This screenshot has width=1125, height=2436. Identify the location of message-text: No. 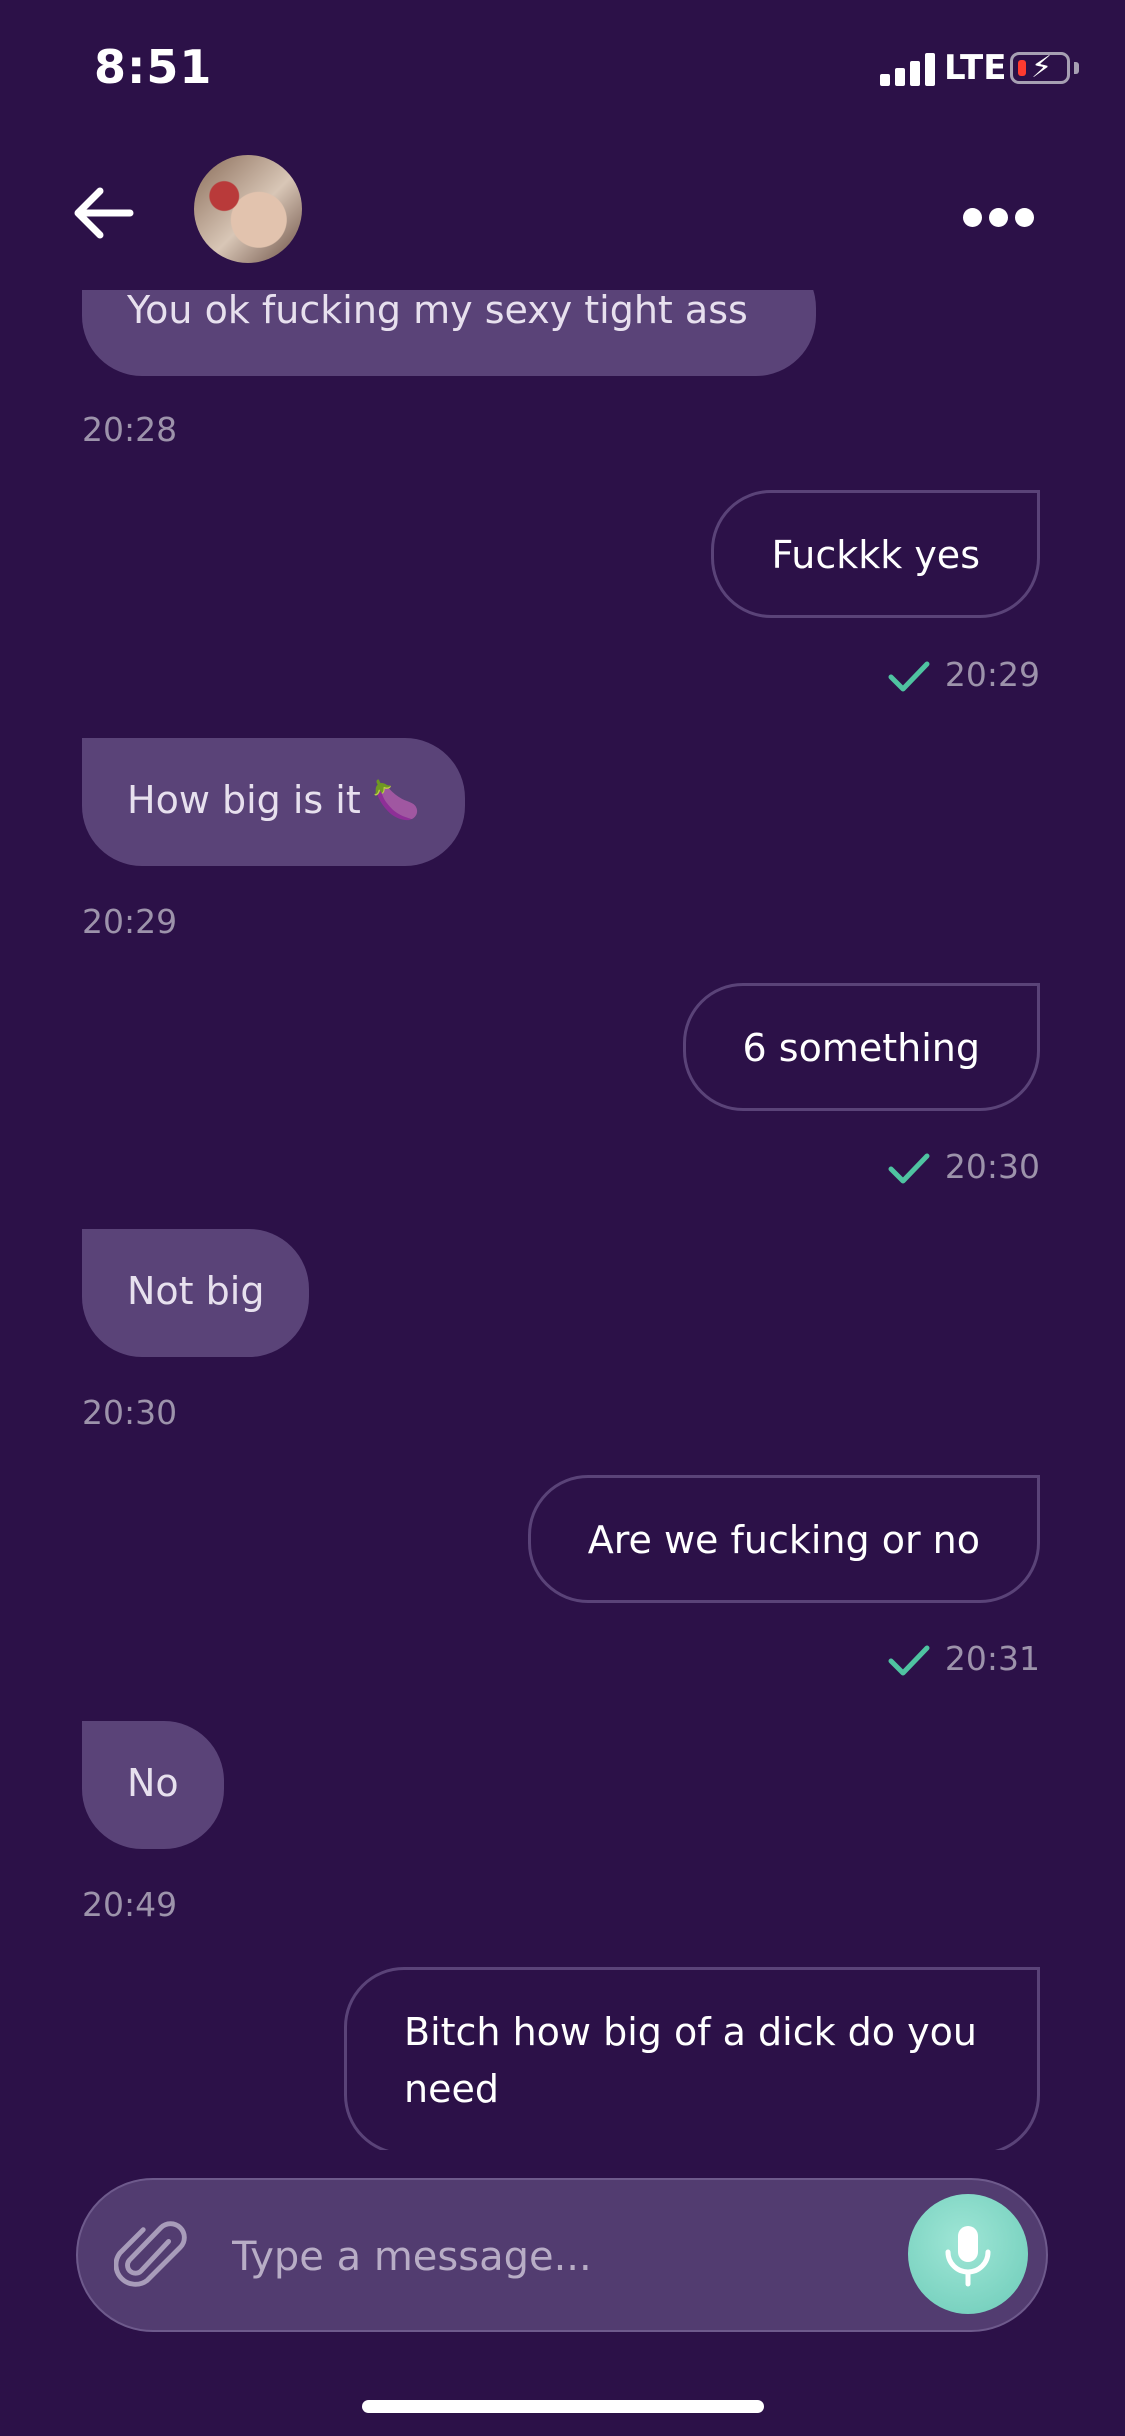
(153, 1783).